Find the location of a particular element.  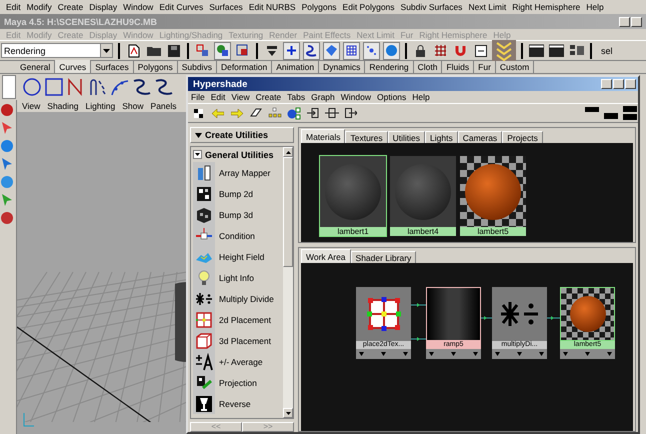

menu-item: Edit NURBS is located at coordinates (272, 7).